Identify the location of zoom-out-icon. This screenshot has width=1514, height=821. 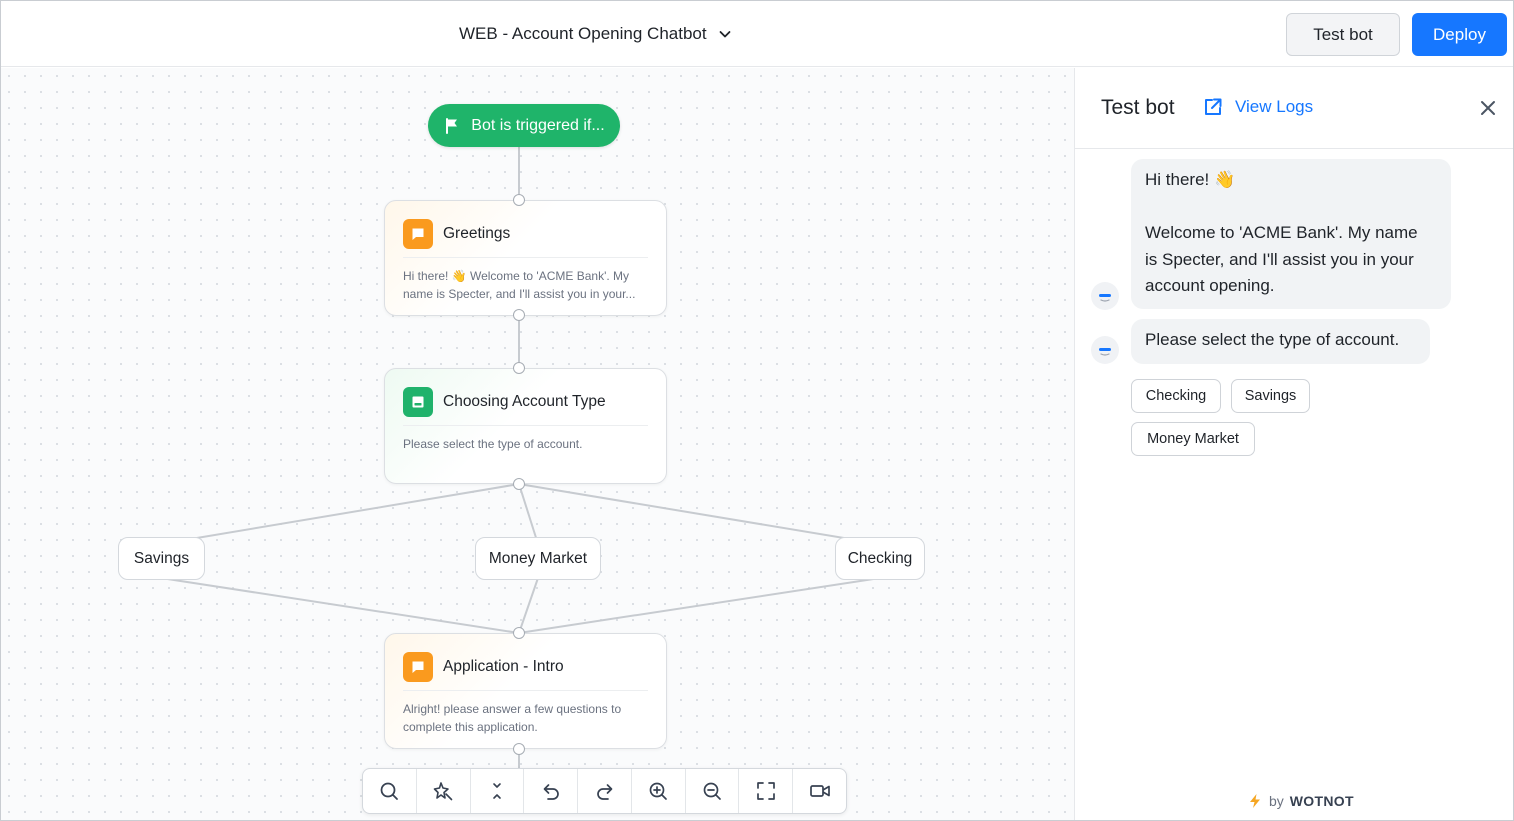
(712, 791).